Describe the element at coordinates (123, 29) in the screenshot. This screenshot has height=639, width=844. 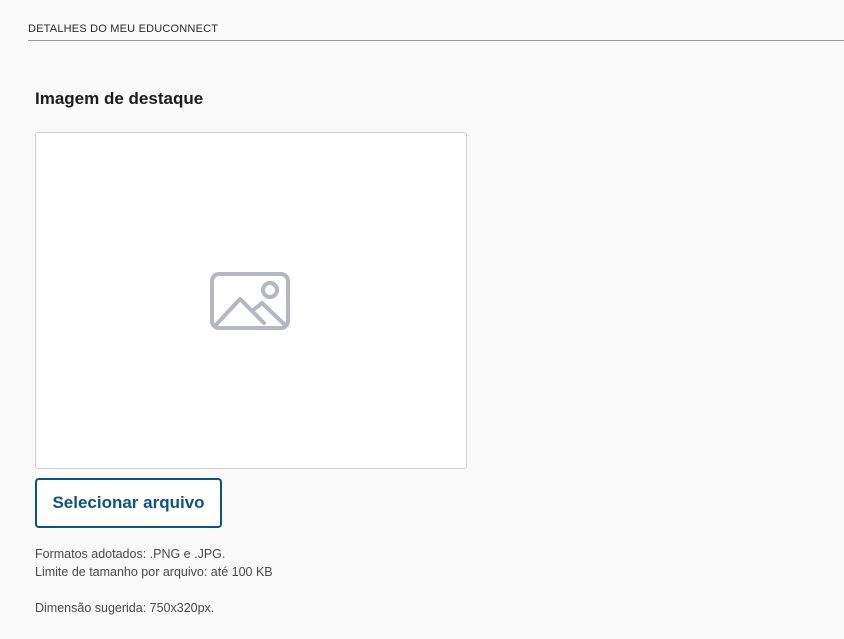
I see `section-title: DETALHES DO MEU EDUCONNECT` at that location.